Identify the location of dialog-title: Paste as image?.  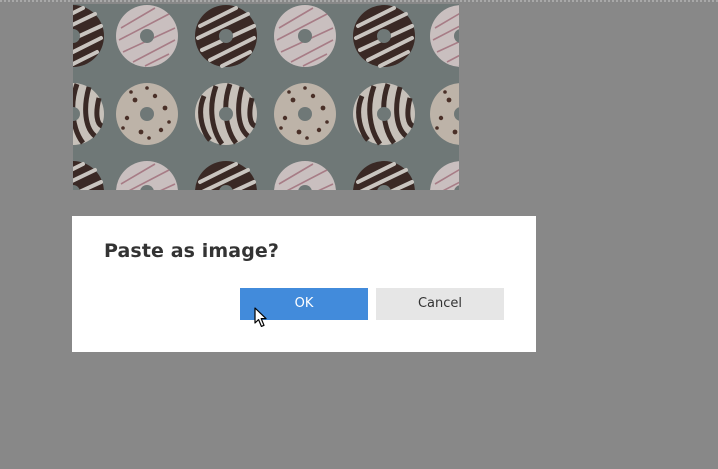
(192, 251).